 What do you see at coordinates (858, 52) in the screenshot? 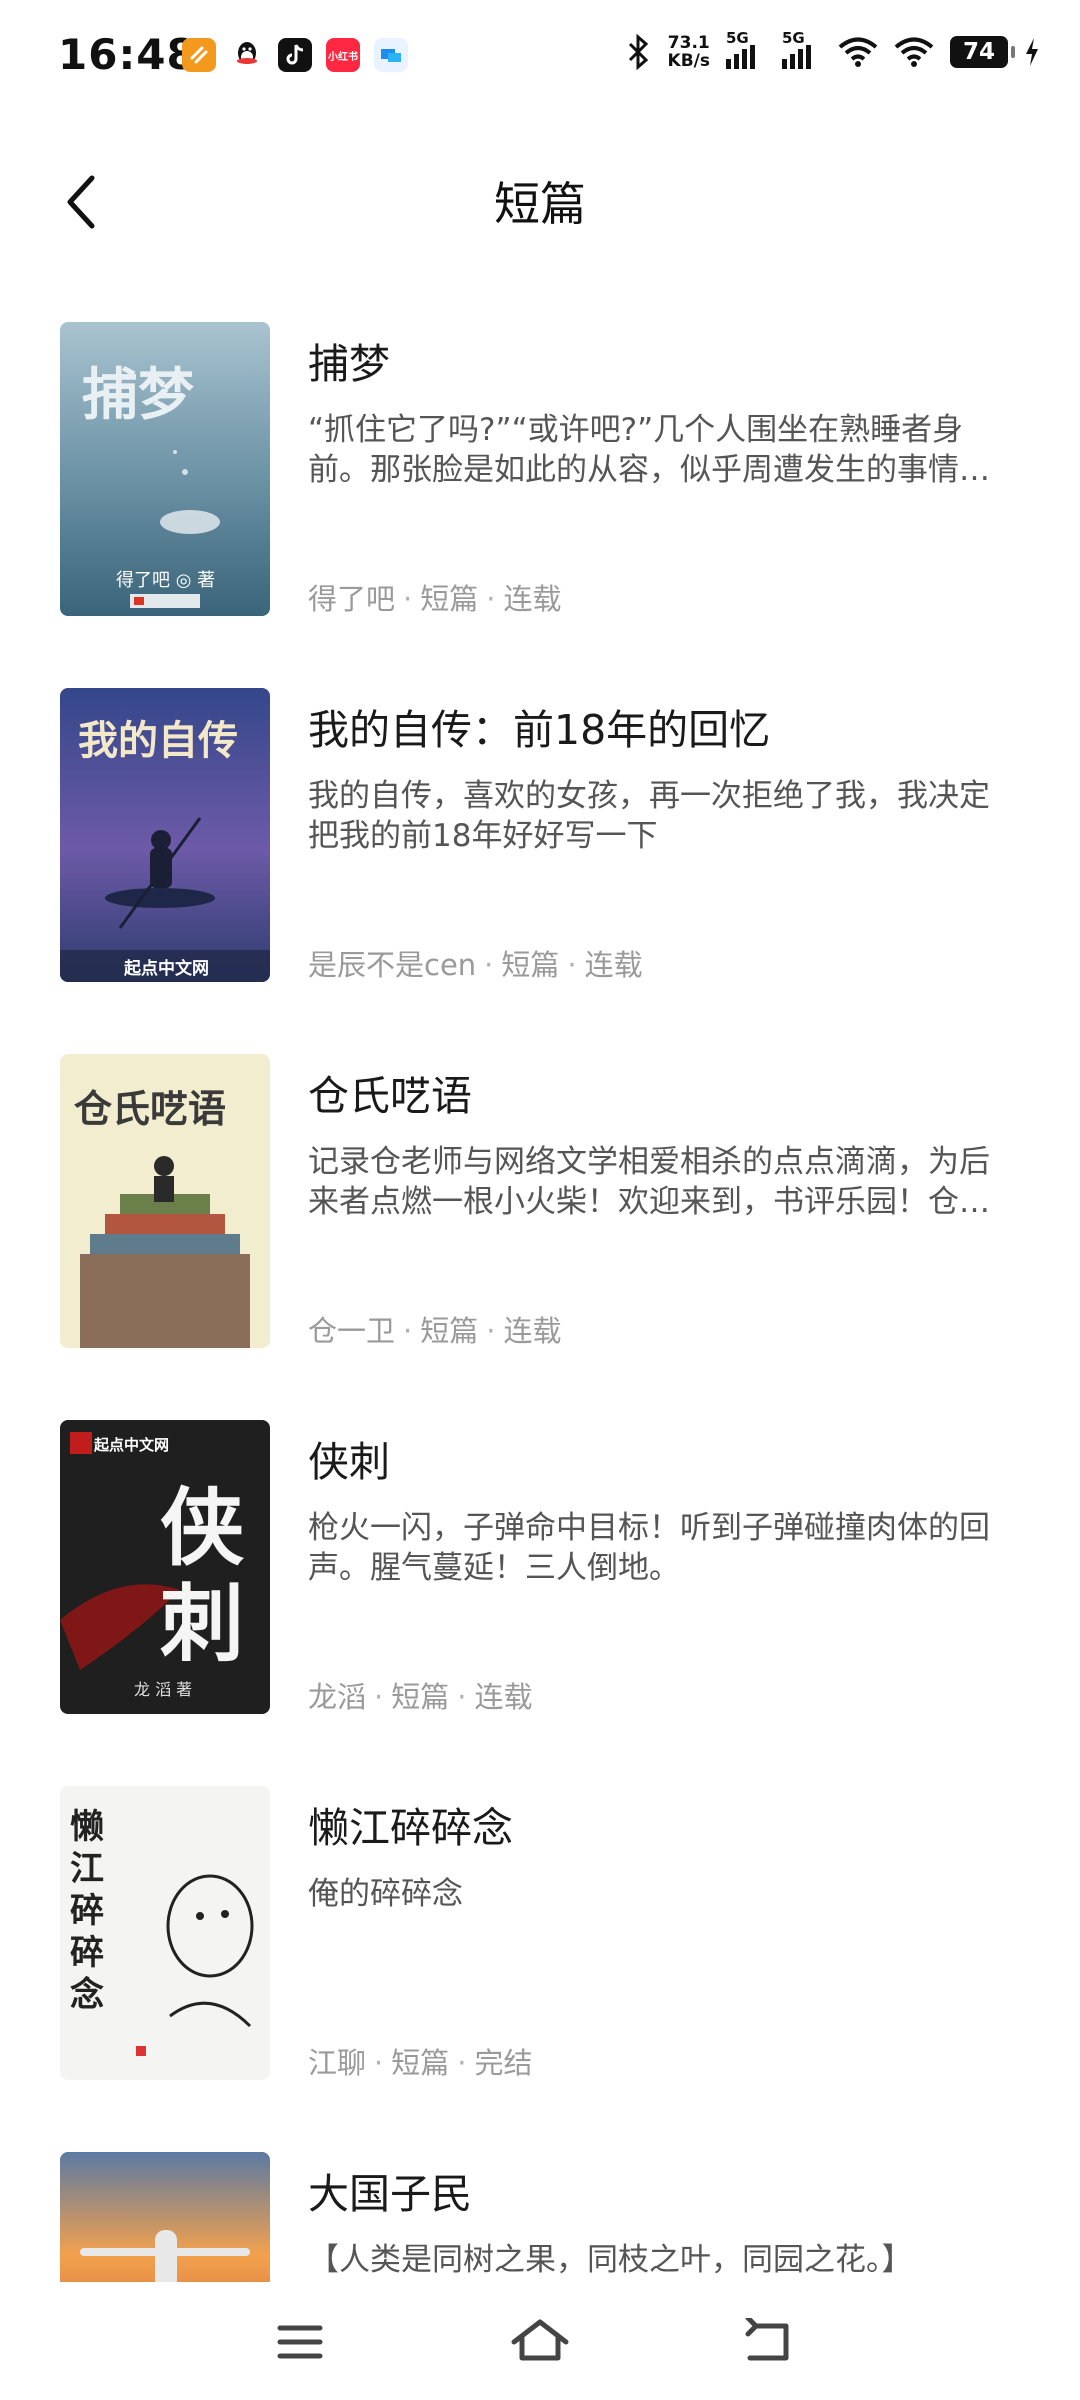
I see `wifi-icon` at bounding box center [858, 52].